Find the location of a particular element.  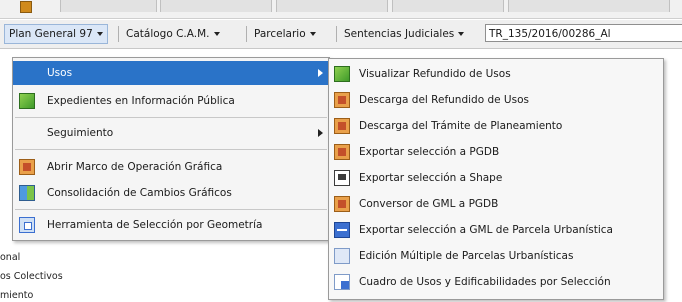

submenu-item-label: Conversor de GML a PGDB is located at coordinates (429, 204).